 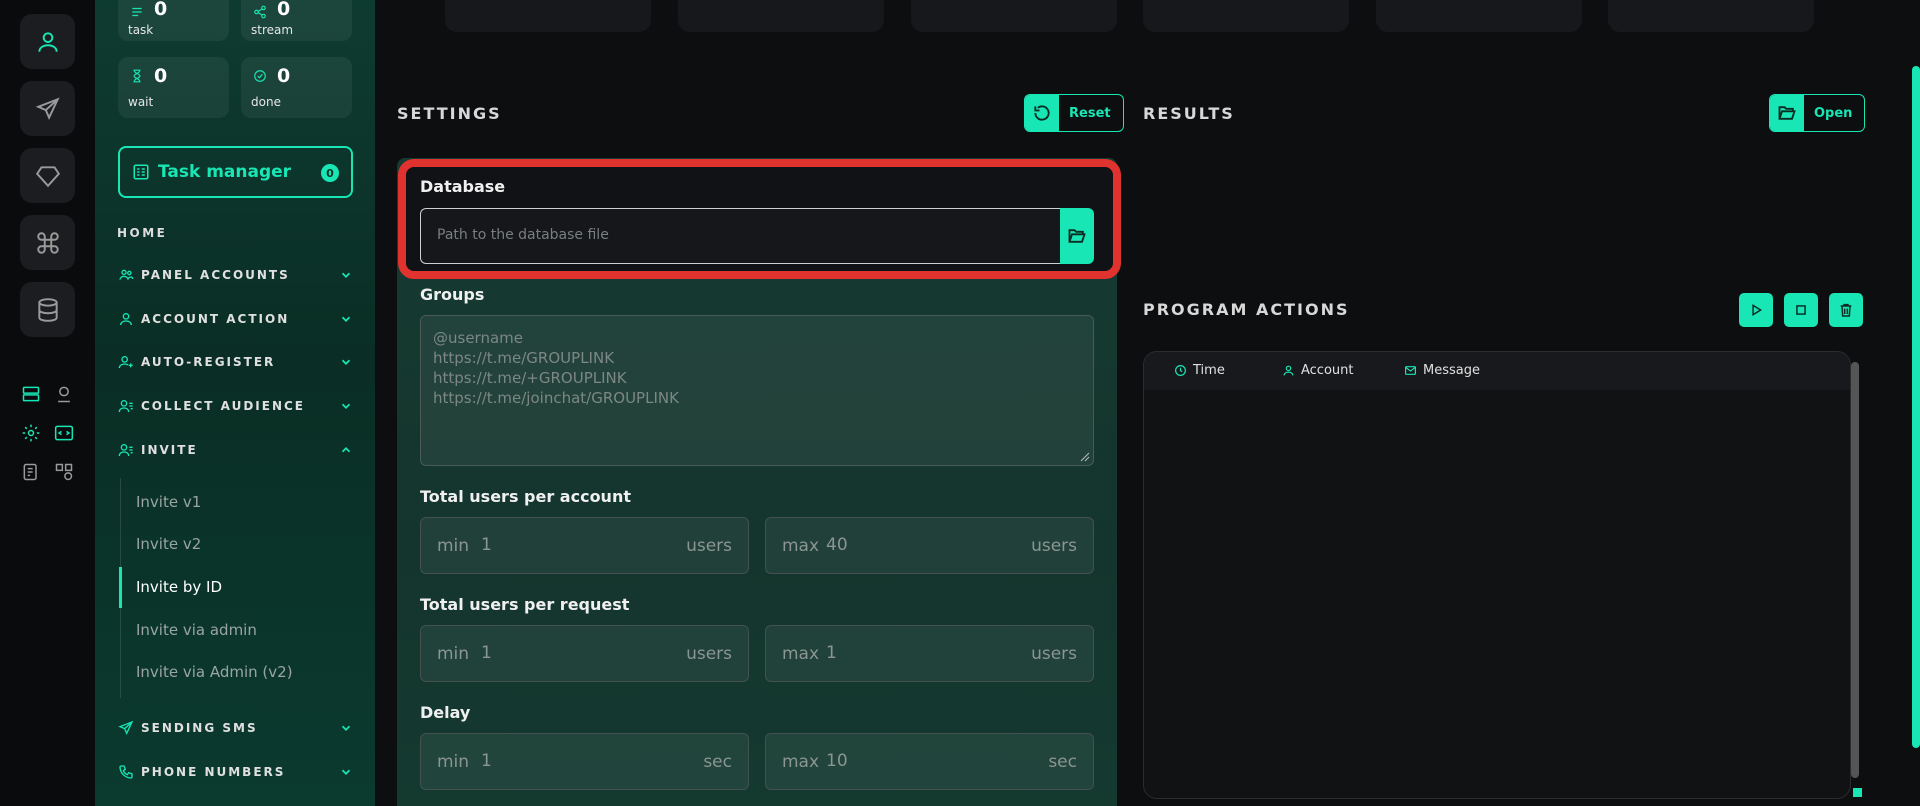 What do you see at coordinates (1451, 370) in the screenshot?
I see `log-column-label: Message` at bounding box center [1451, 370].